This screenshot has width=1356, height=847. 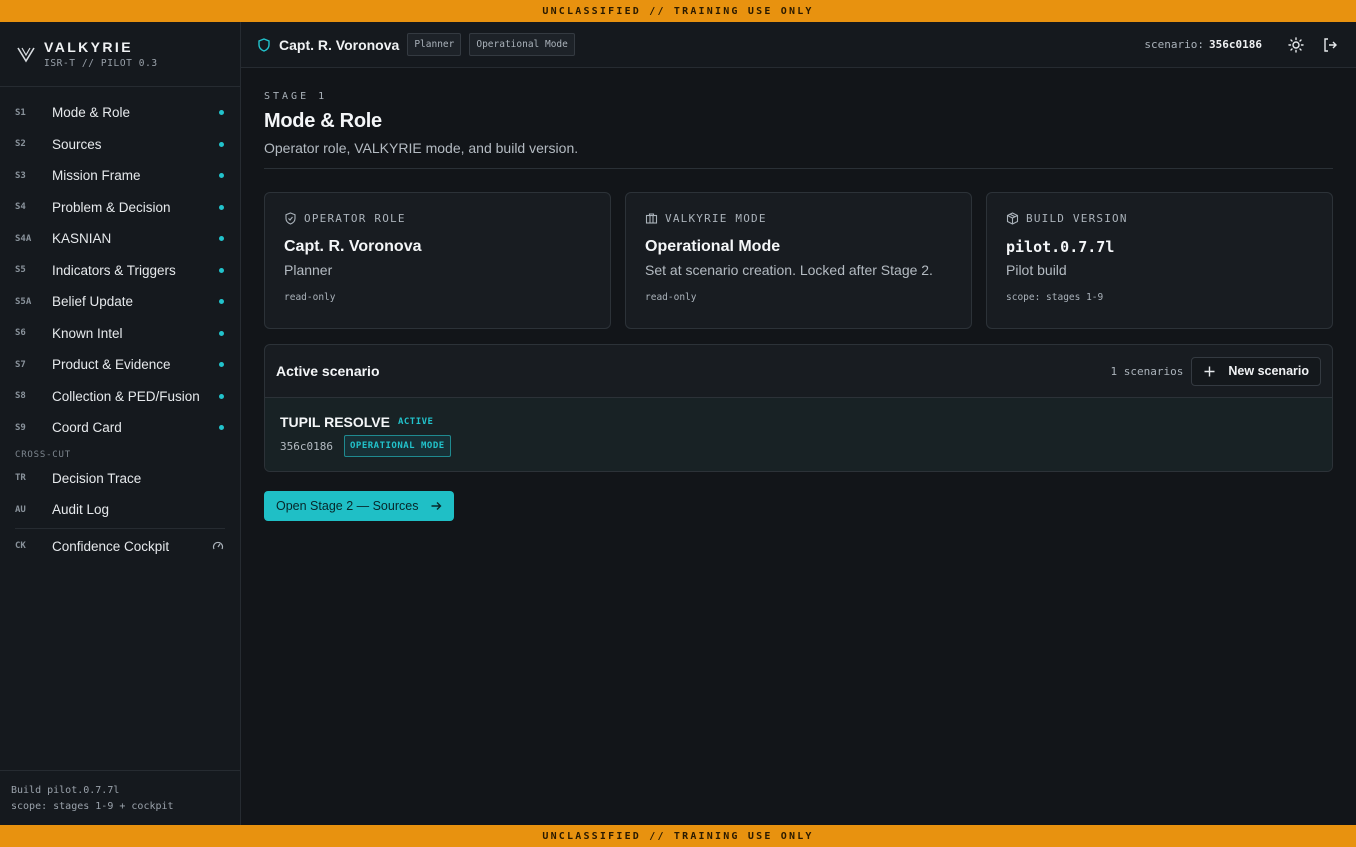 I want to click on card-kicker: OPERATOR ROLE, so click(x=355, y=218).